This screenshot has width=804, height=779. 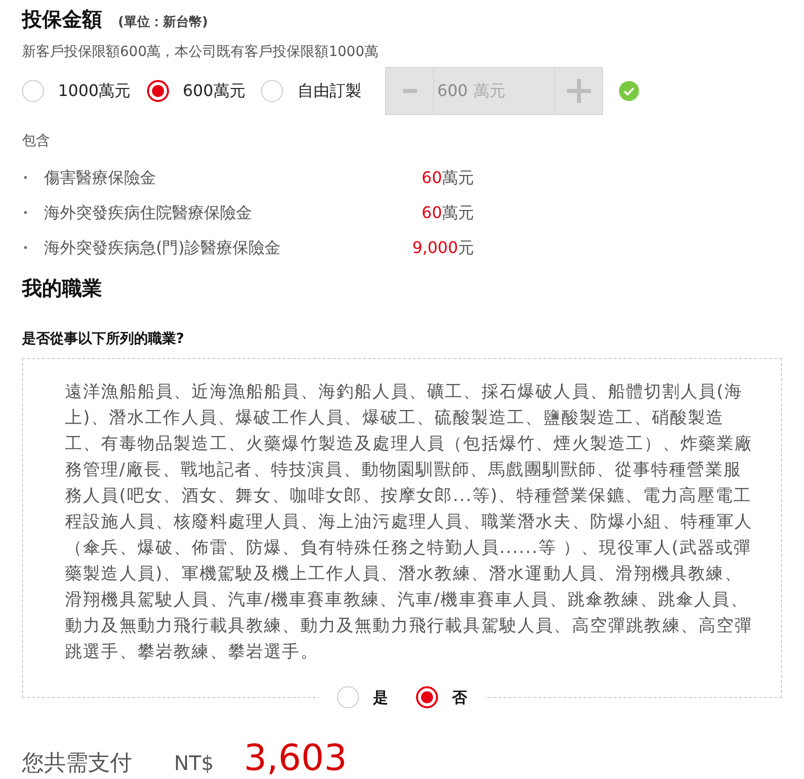 What do you see at coordinates (76, 91) in the screenshot?
I see `radio-option: 1000萬元` at bounding box center [76, 91].